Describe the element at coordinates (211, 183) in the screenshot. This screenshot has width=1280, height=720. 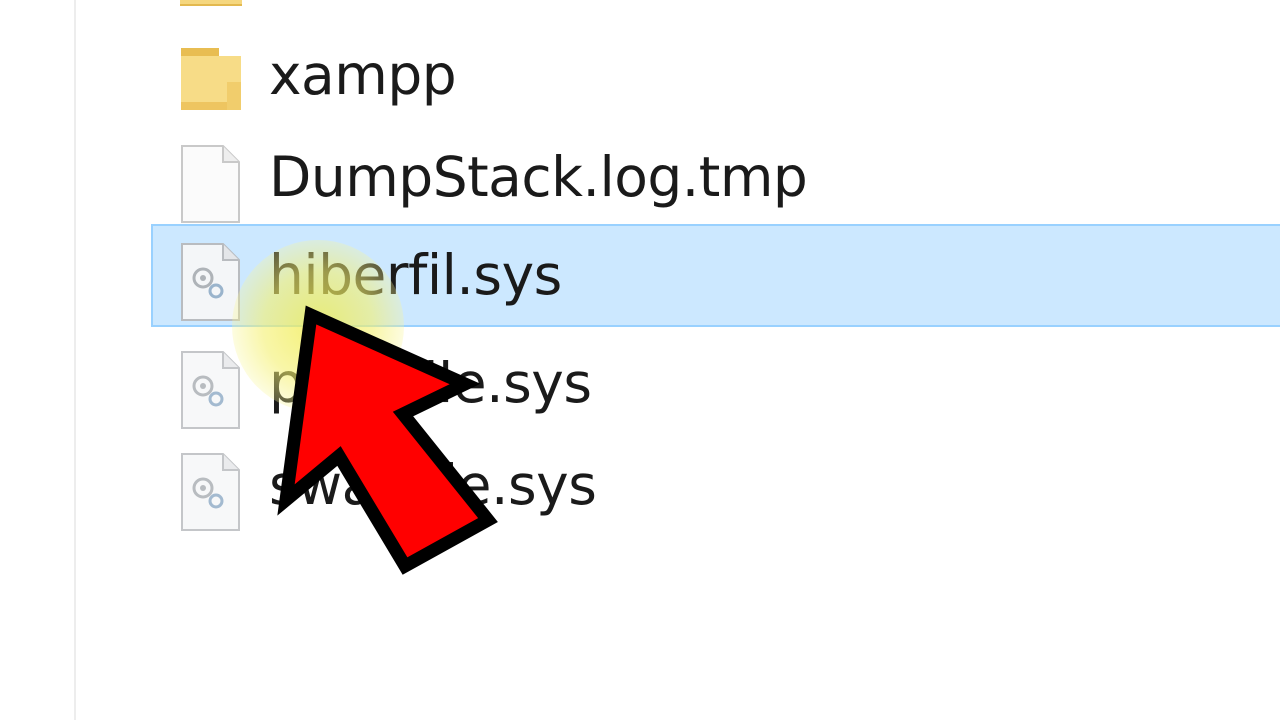
I see `file-icon` at that location.